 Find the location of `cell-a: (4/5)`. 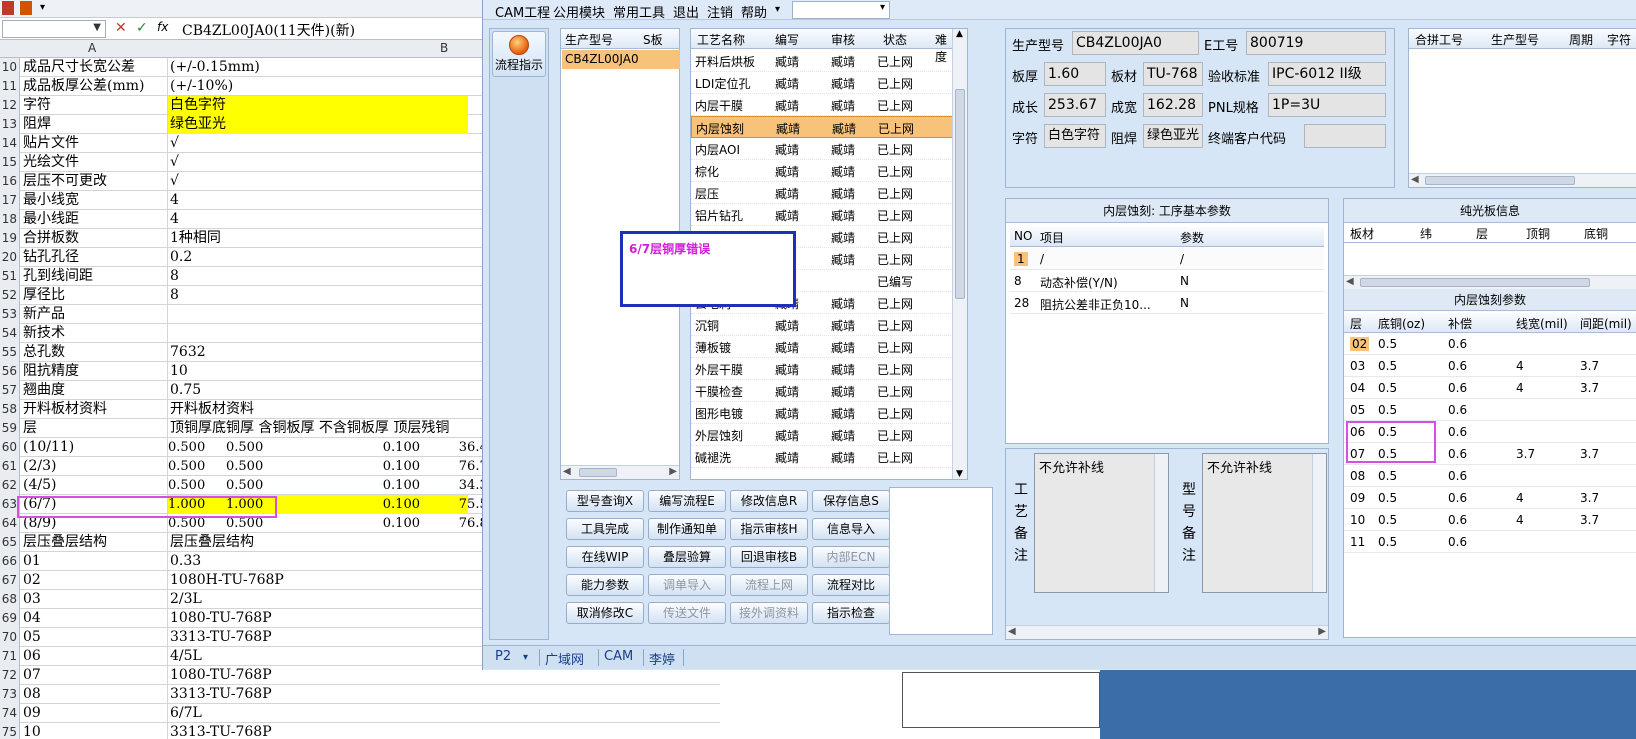

cell-a: (4/5) is located at coordinates (94, 485).